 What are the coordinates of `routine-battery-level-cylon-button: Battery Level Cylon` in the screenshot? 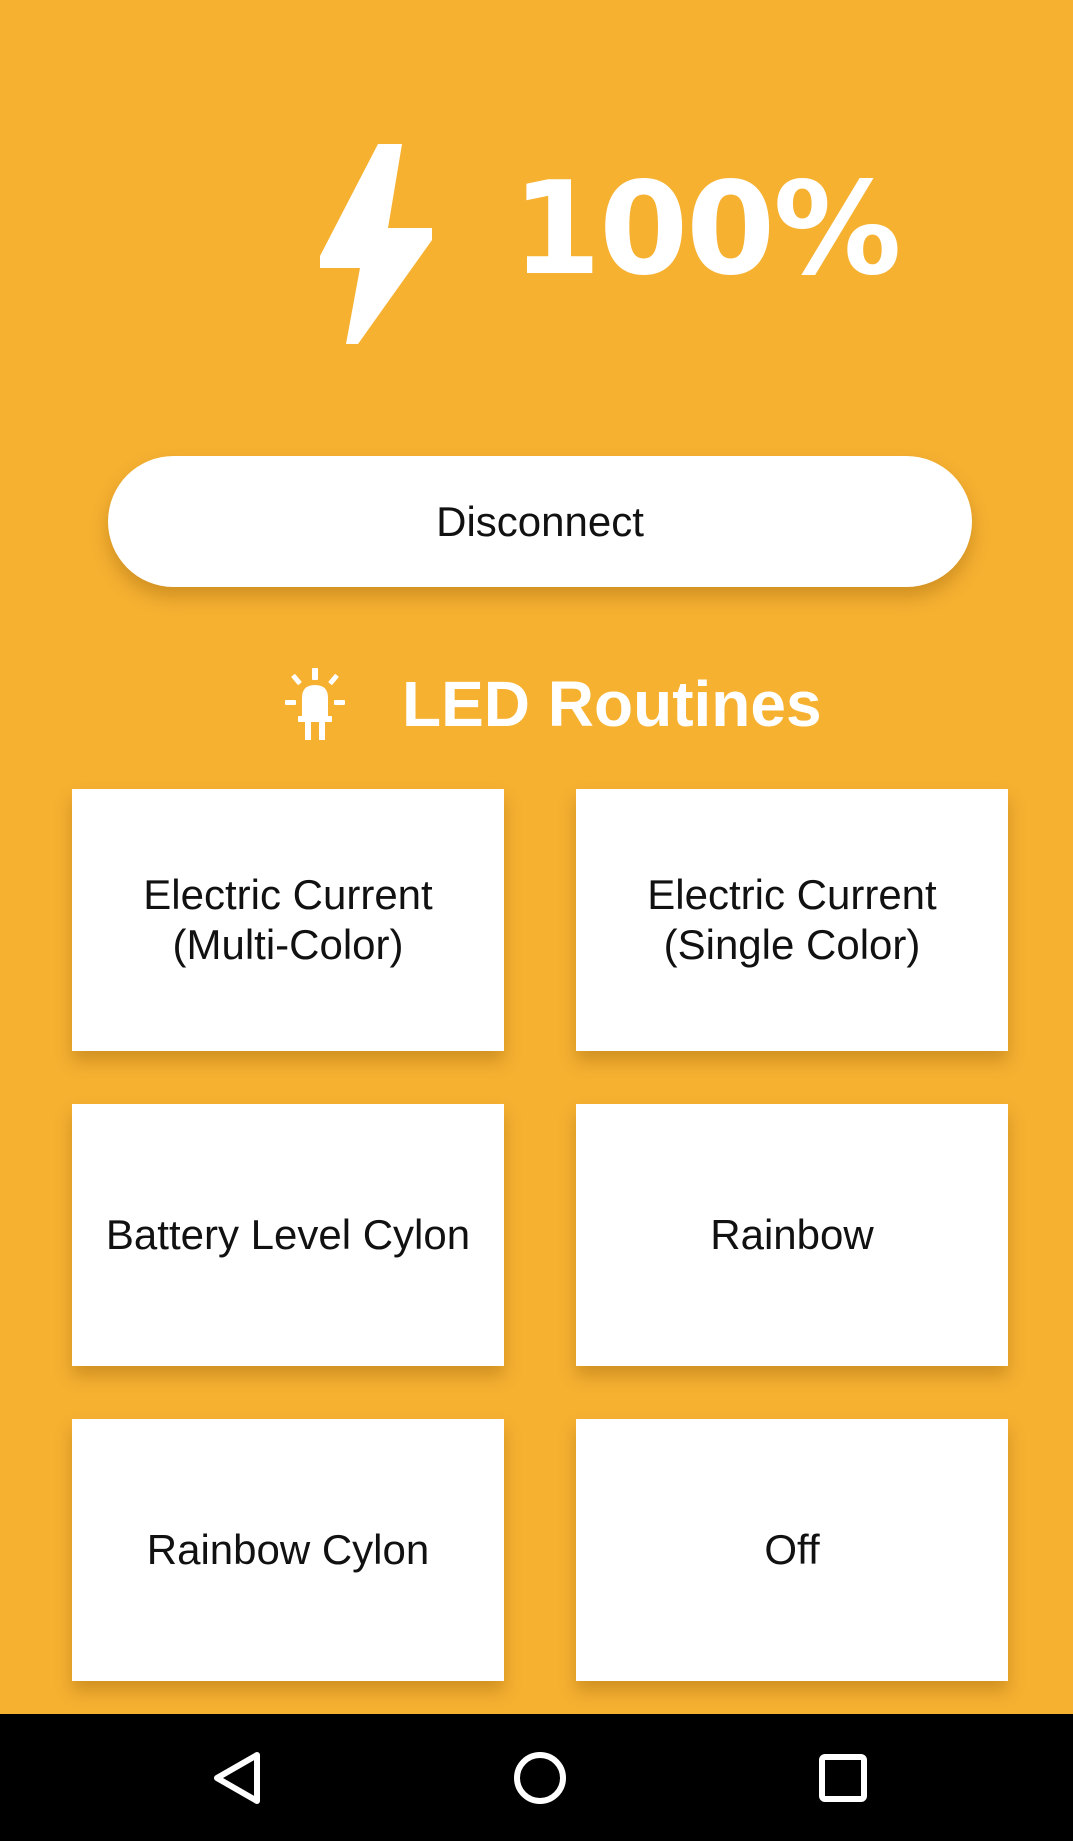 It's located at (288, 1235).